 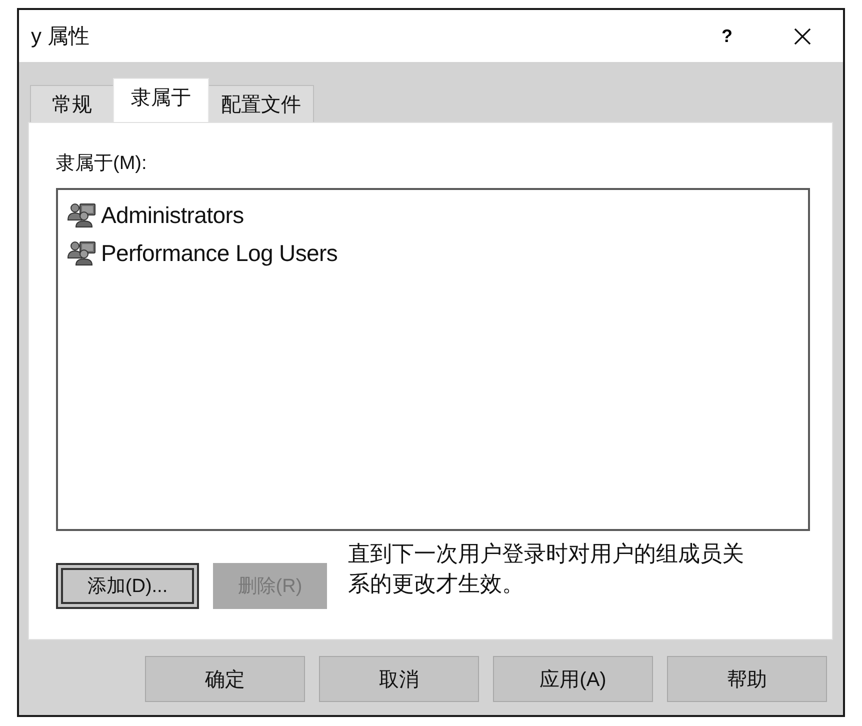 I want to click on list-item: Administrators, so click(x=155, y=215).